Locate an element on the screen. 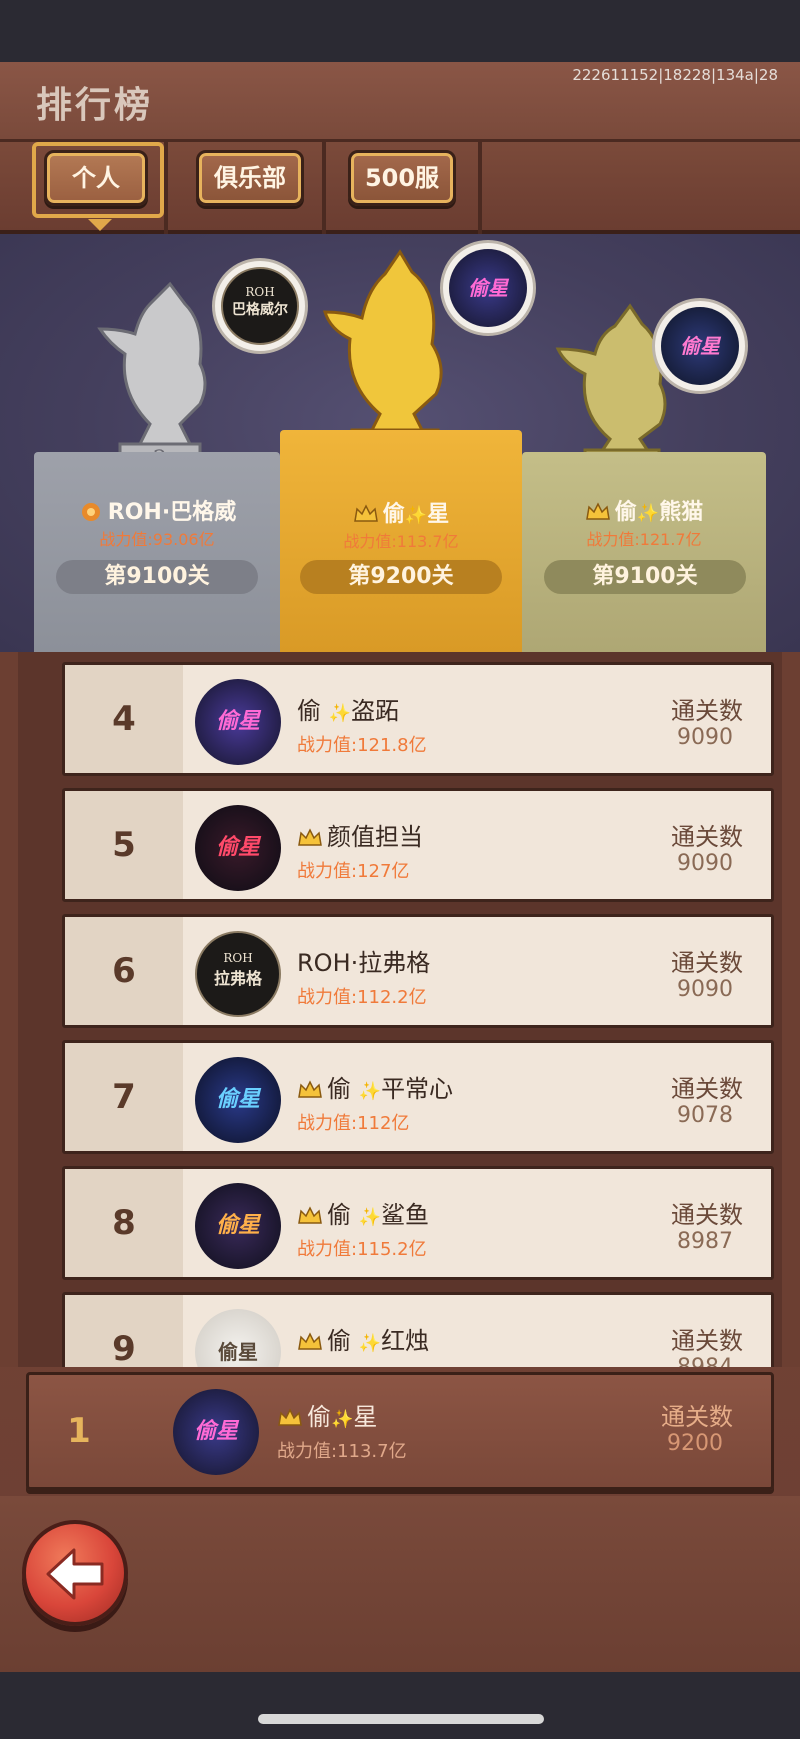  rank-number: 6 is located at coordinates (124, 971).